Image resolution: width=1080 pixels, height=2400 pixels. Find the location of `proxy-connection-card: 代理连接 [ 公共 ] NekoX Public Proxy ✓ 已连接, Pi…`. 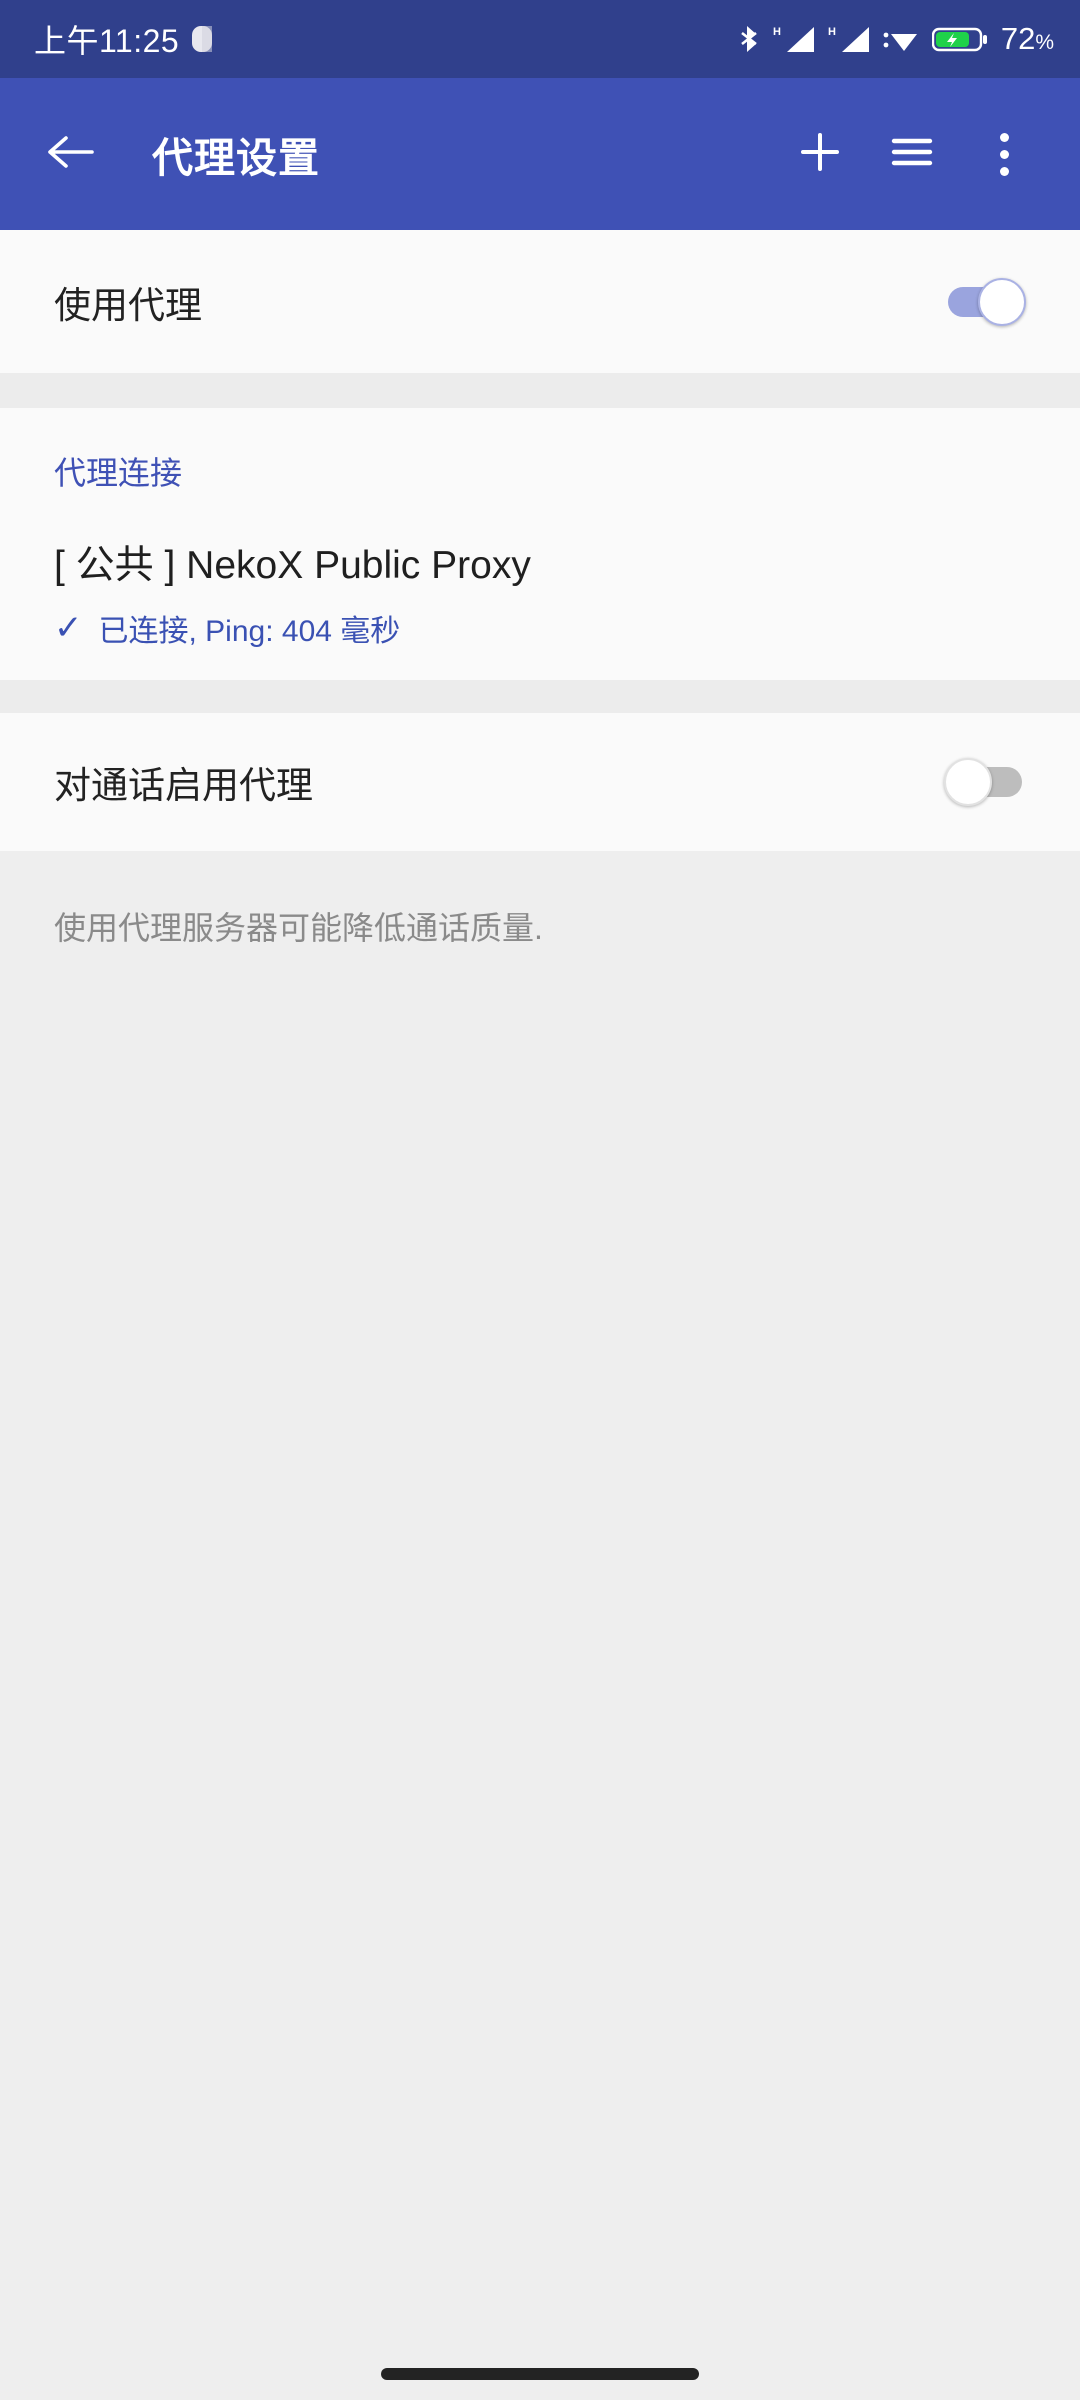

proxy-connection-card: 代理连接 [ 公共 ] NekoX Public Proxy ✓ 已连接, Pi… is located at coordinates (540, 544).